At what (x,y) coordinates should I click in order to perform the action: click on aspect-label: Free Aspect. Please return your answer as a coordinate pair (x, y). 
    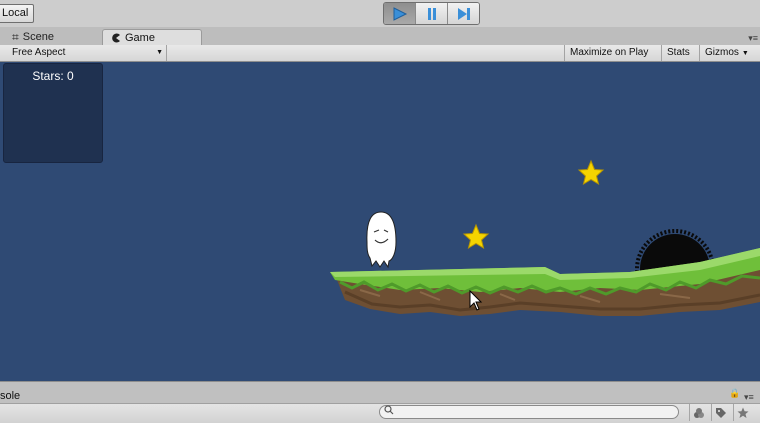
    Looking at the image, I should click on (39, 52).